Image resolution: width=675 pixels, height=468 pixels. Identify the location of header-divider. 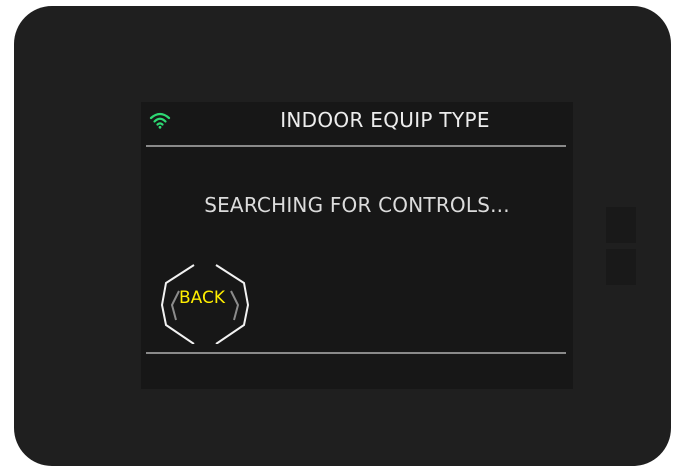
(356, 146).